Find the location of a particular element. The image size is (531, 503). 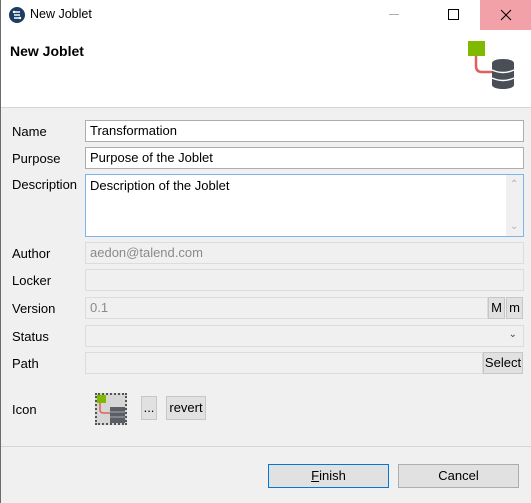

author-input: aedon@talend.com is located at coordinates (304, 253).